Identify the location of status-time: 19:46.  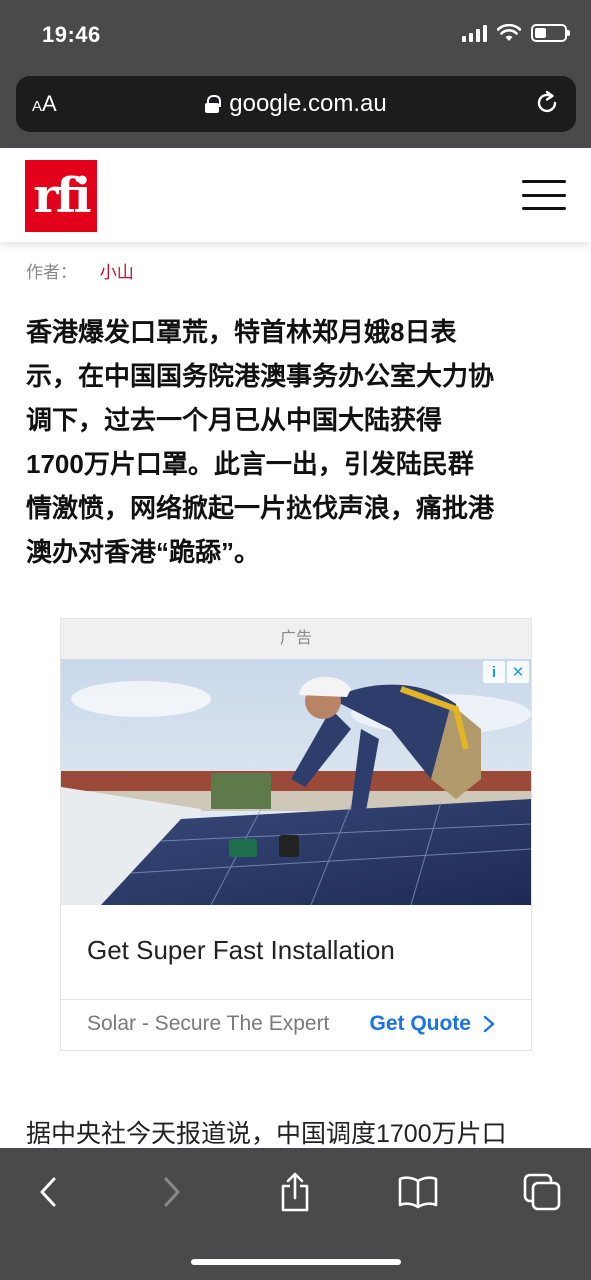
(71, 34).